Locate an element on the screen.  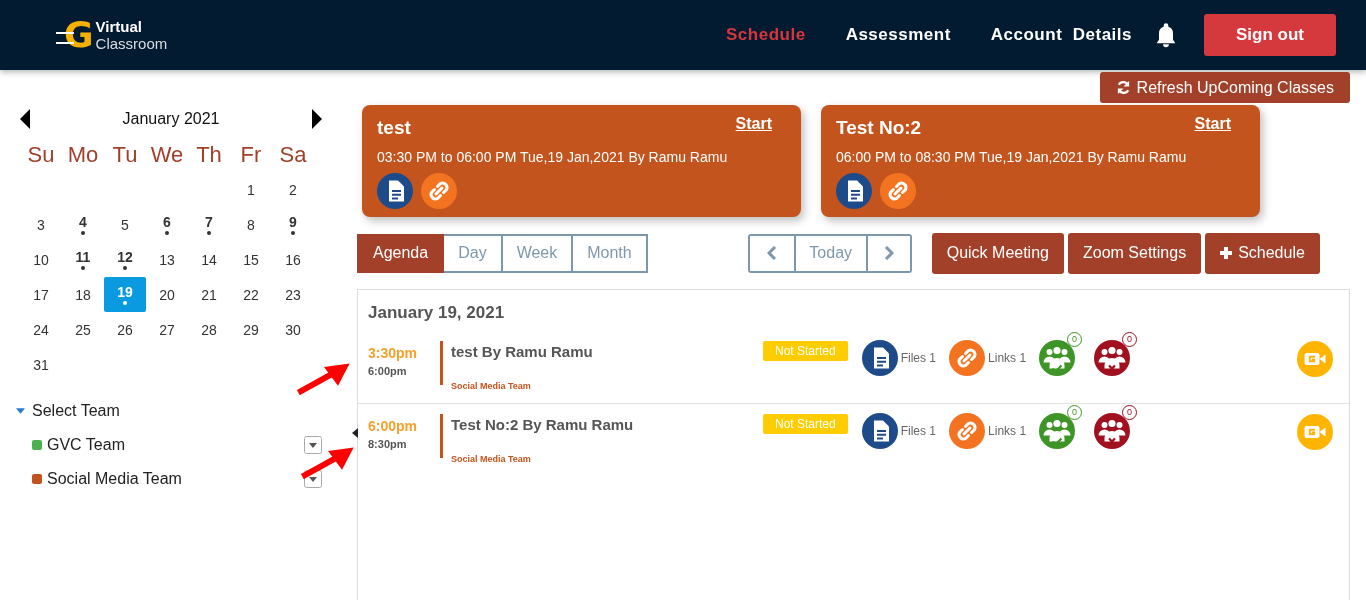
calendar-day: 28 is located at coordinates (209, 329).